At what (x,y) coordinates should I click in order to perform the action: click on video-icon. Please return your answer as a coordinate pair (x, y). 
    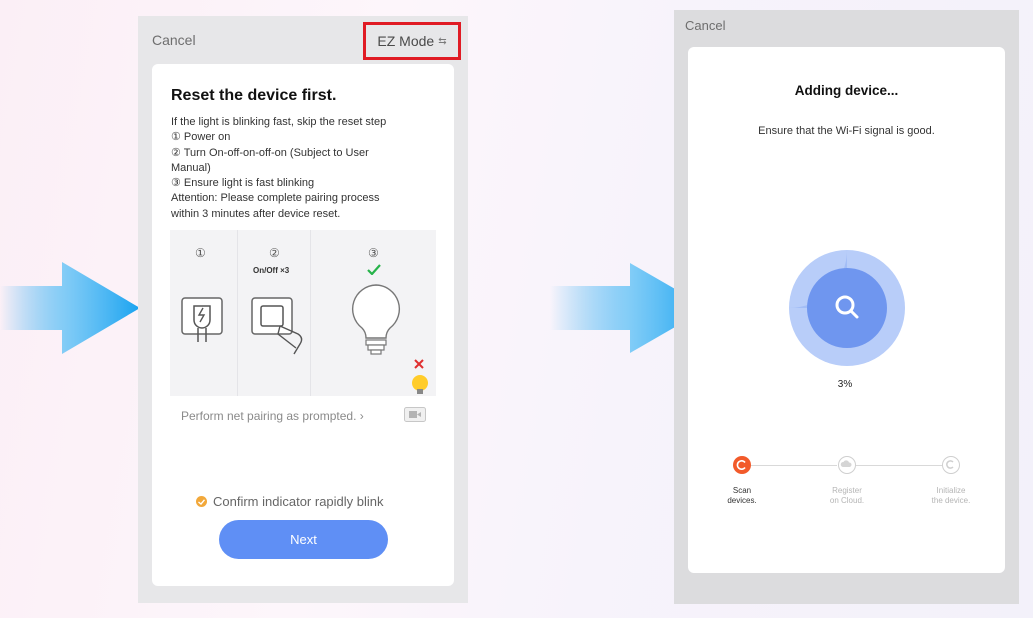
    Looking at the image, I should click on (415, 414).